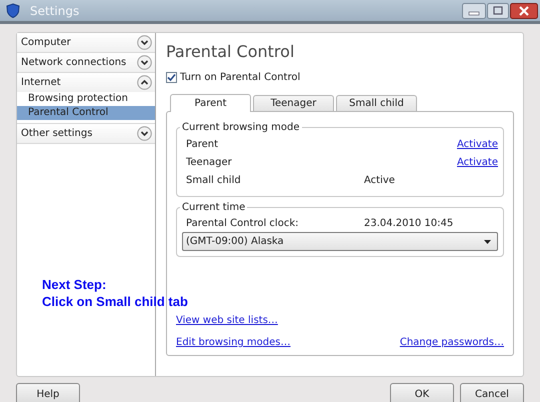 This screenshot has width=540, height=402. Describe the element at coordinates (86, 99) in the screenshot. I see `sidebar-item: Browsing protection` at that location.